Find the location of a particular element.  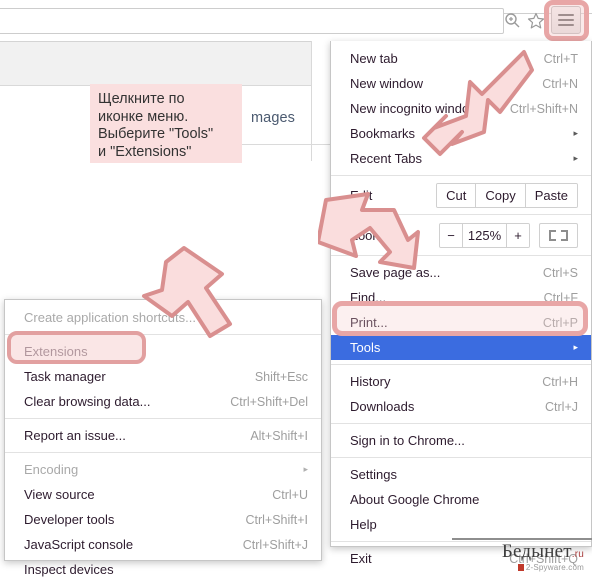

menu-item-label: Encoding is located at coordinates (51, 469).